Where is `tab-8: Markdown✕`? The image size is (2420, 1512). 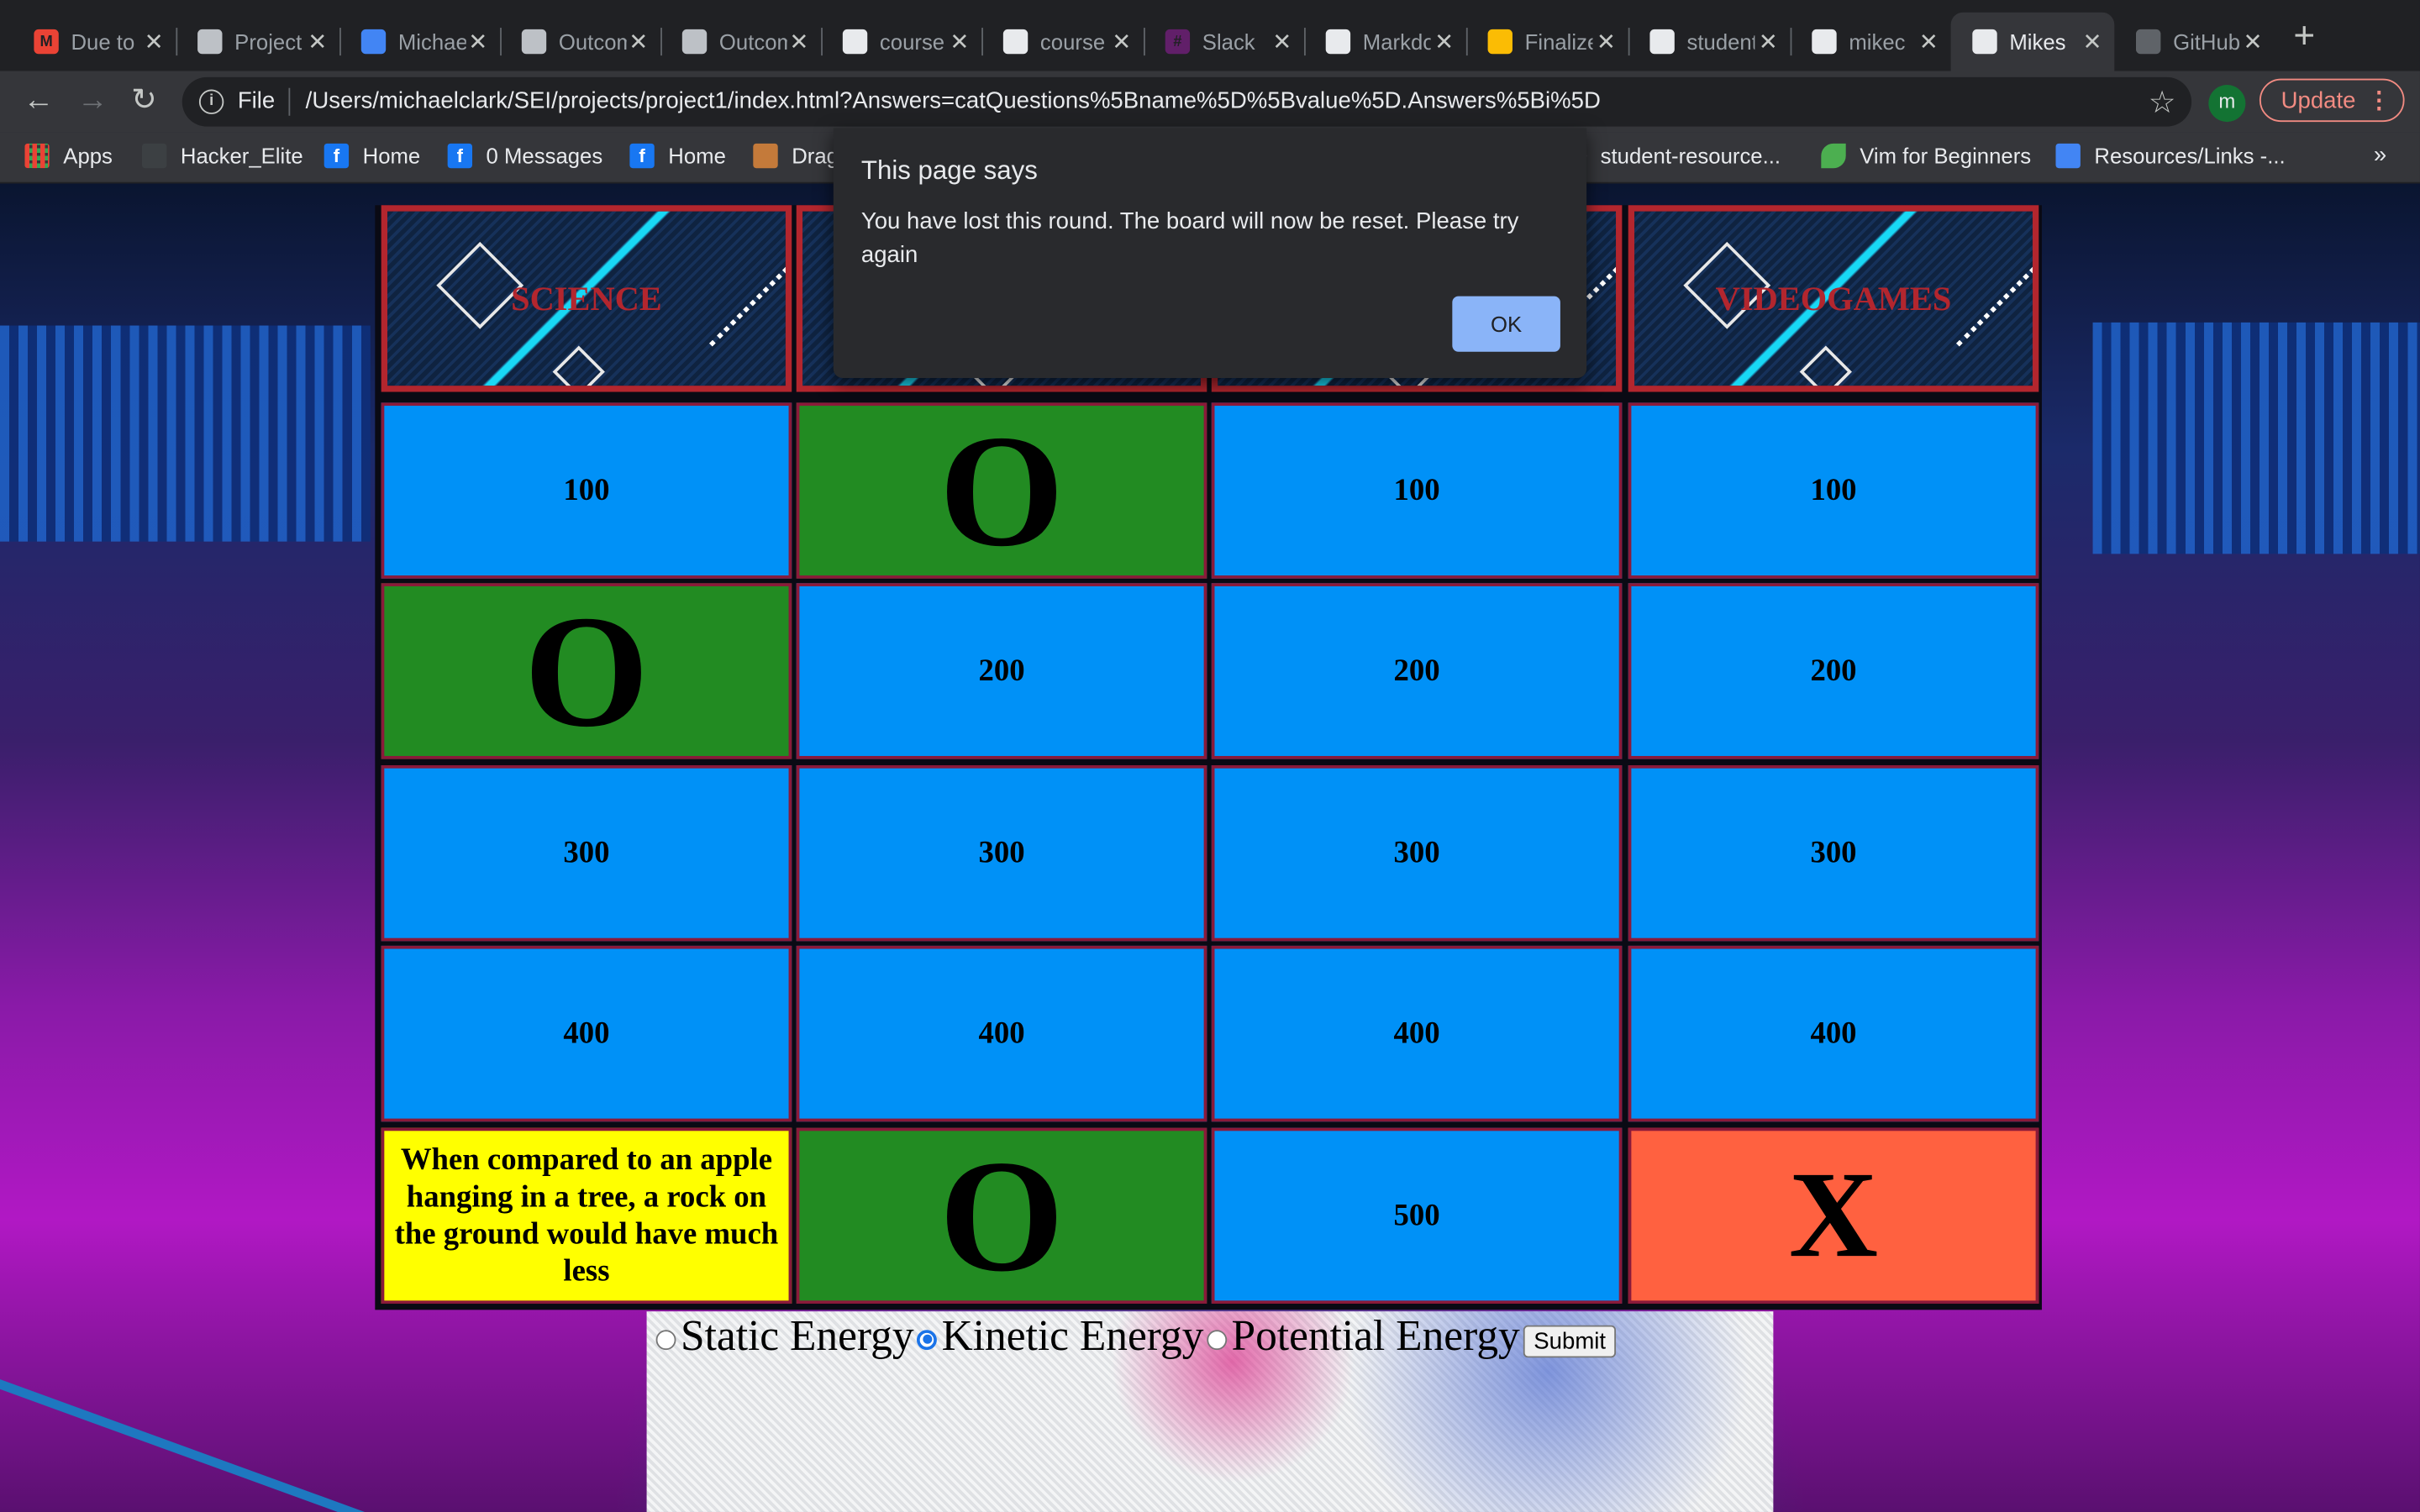 tab-8: Markdown✕ is located at coordinates (1385, 42).